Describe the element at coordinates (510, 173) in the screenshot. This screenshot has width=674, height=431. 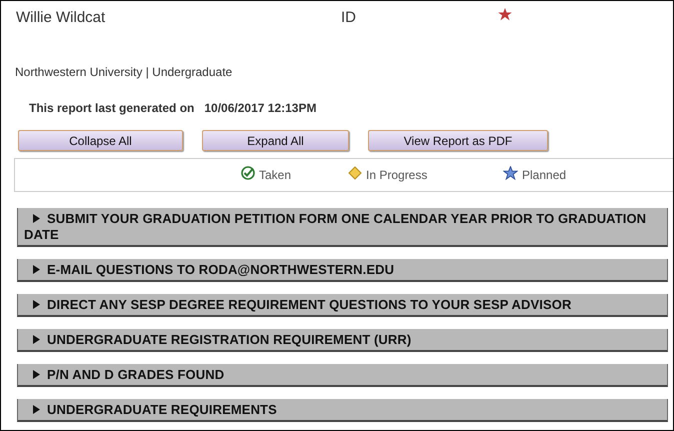
I see `star-icon` at that location.